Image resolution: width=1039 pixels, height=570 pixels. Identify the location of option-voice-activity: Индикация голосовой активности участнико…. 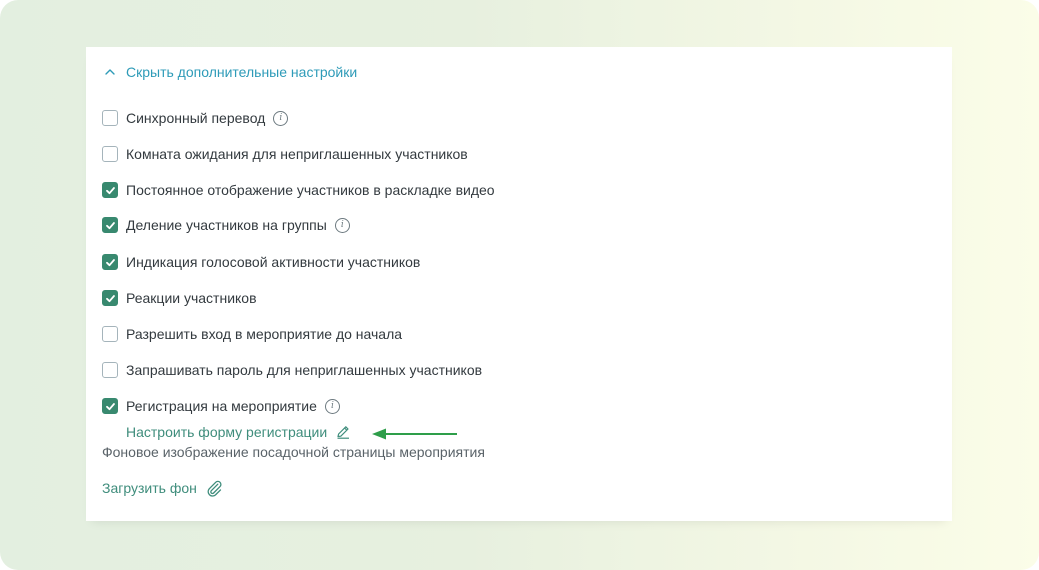
(261, 262).